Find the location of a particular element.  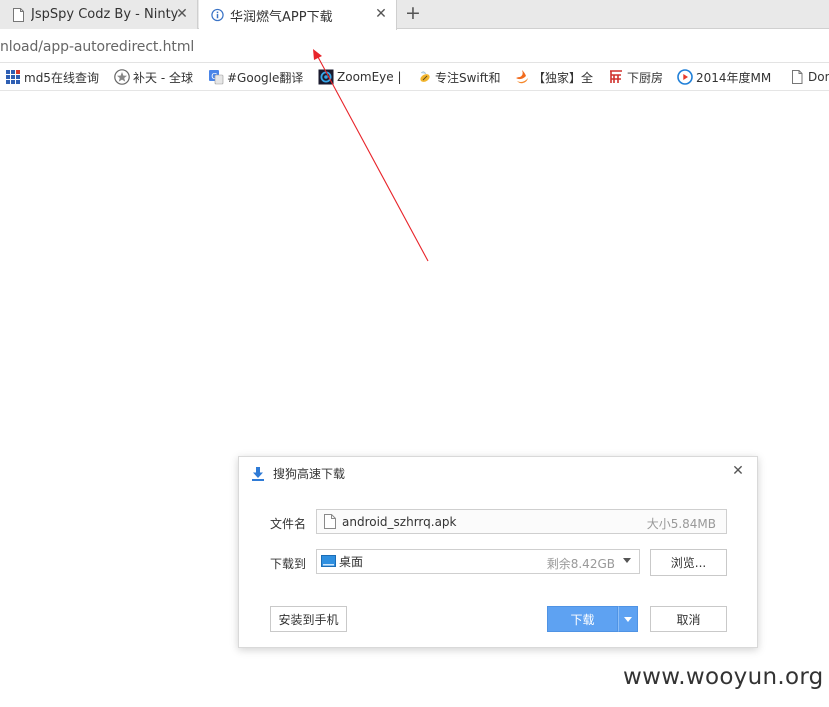

bookmark-label: 2014年度MM is located at coordinates (734, 77).